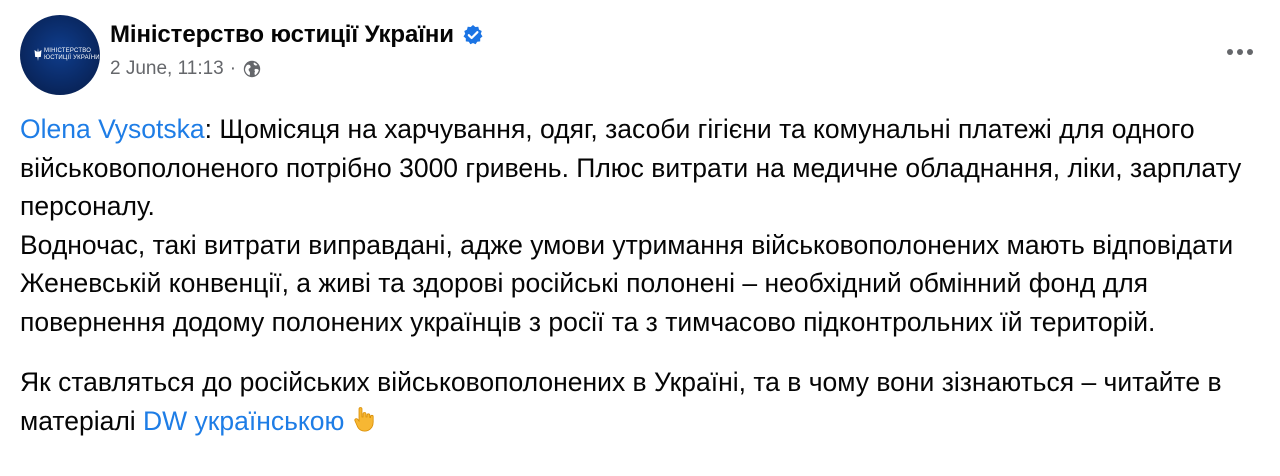 The width and height of the screenshot is (1280, 476). What do you see at coordinates (38, 54) in the screenshot?
I see `trident-emblem-icon` at bounding box center [38, 54].